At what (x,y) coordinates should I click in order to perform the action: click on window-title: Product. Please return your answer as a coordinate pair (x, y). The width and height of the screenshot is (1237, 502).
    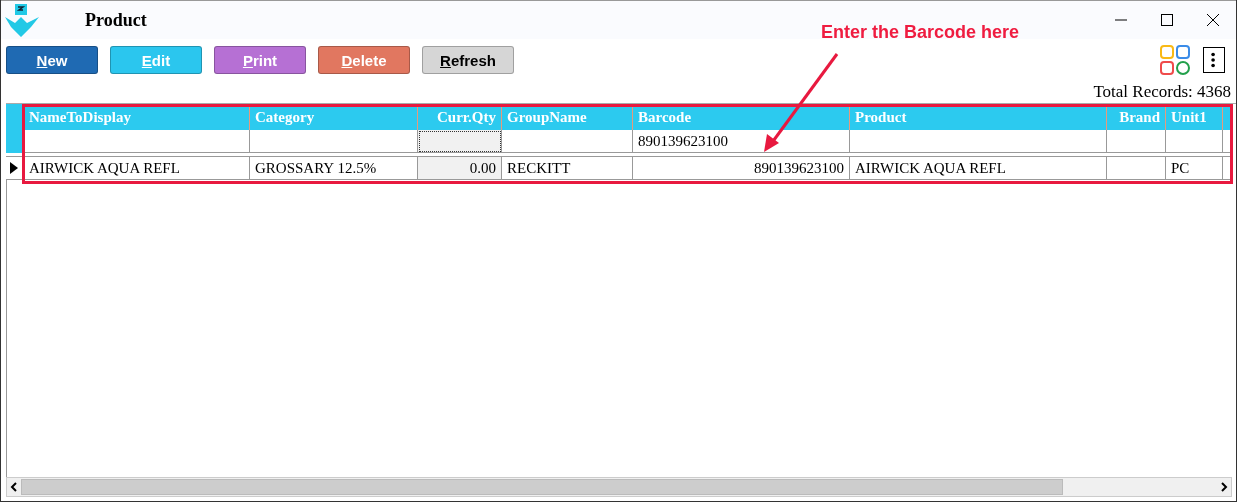
    Looking at the image, I should click on (116, 20).